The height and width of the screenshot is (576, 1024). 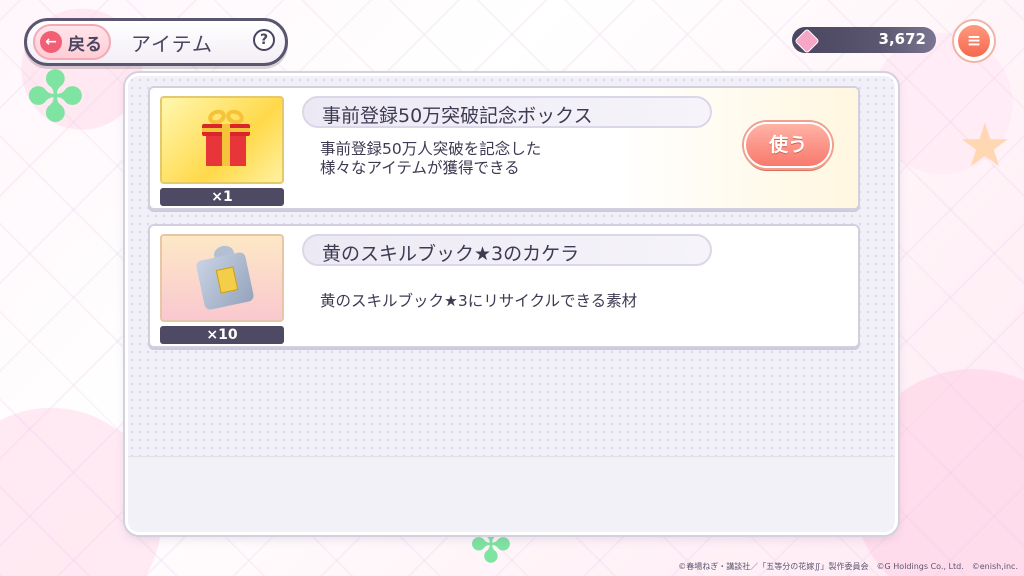 I want to click on item-count: ×10, so click(x=222, y=335).